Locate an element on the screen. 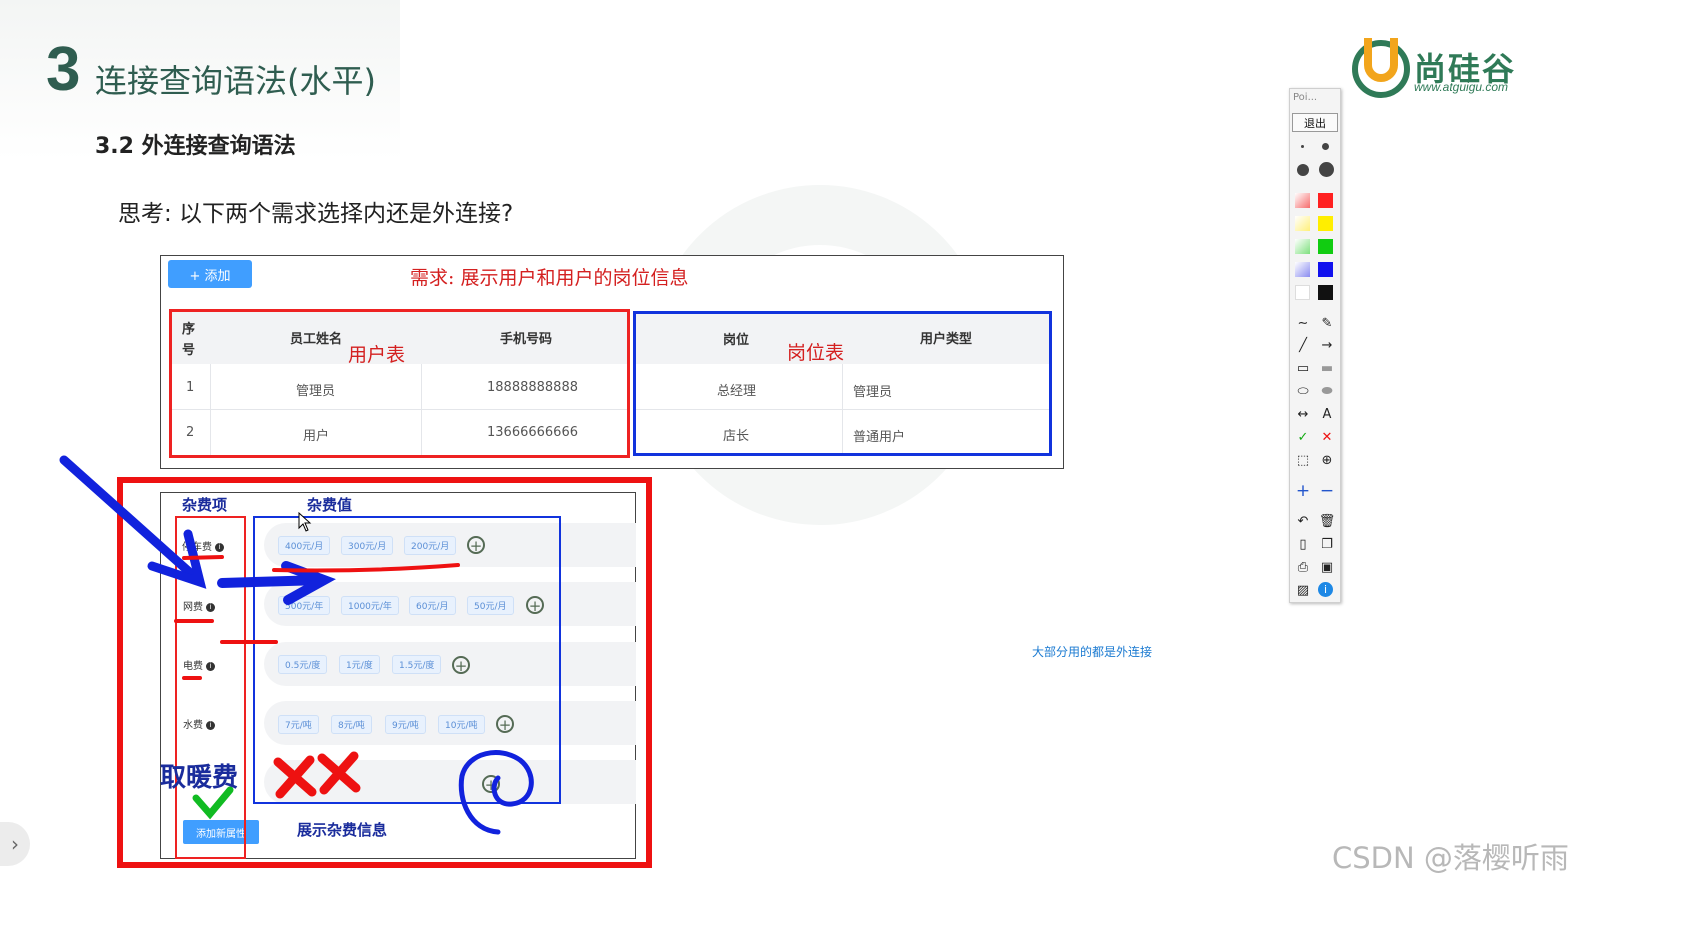  cross-mark-tool-icon: ✕ is located at coordinates (1327, 438).